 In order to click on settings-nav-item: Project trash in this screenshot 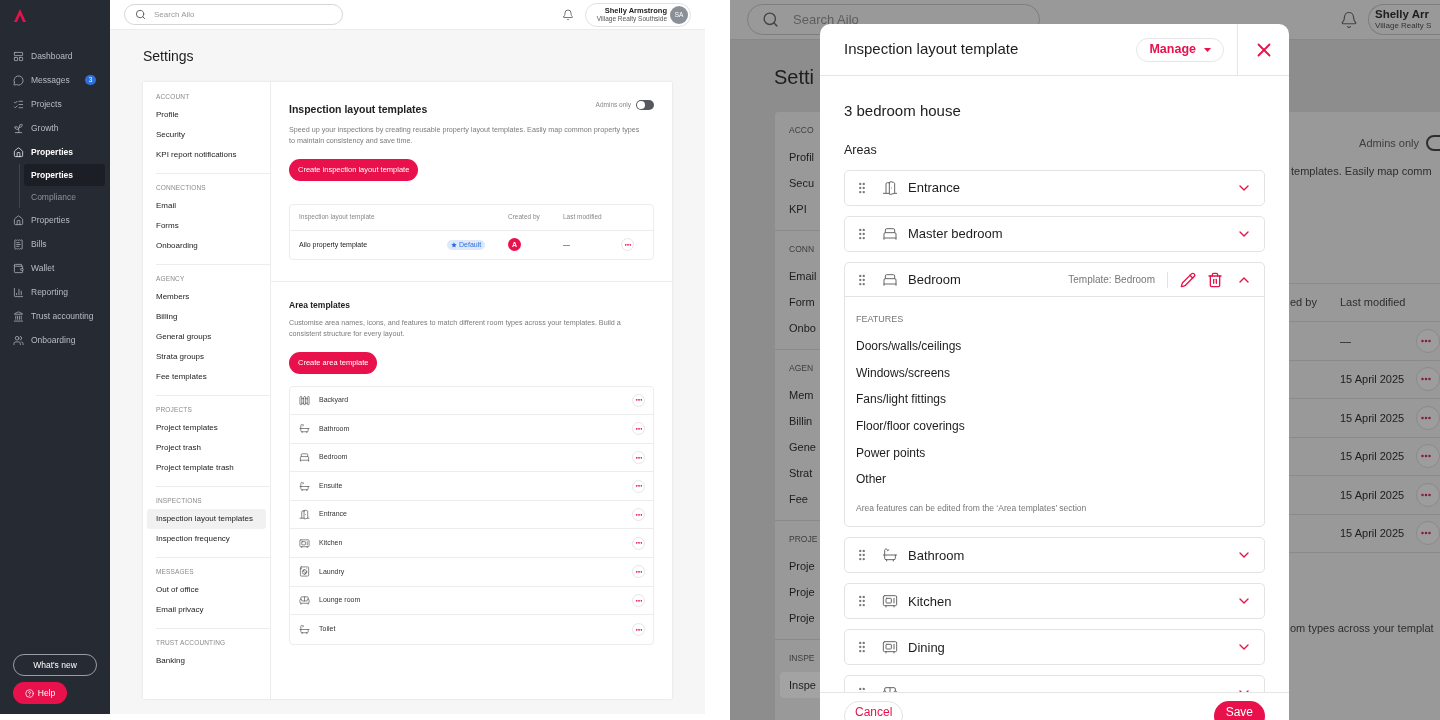, I will do `click(206, 448)`.